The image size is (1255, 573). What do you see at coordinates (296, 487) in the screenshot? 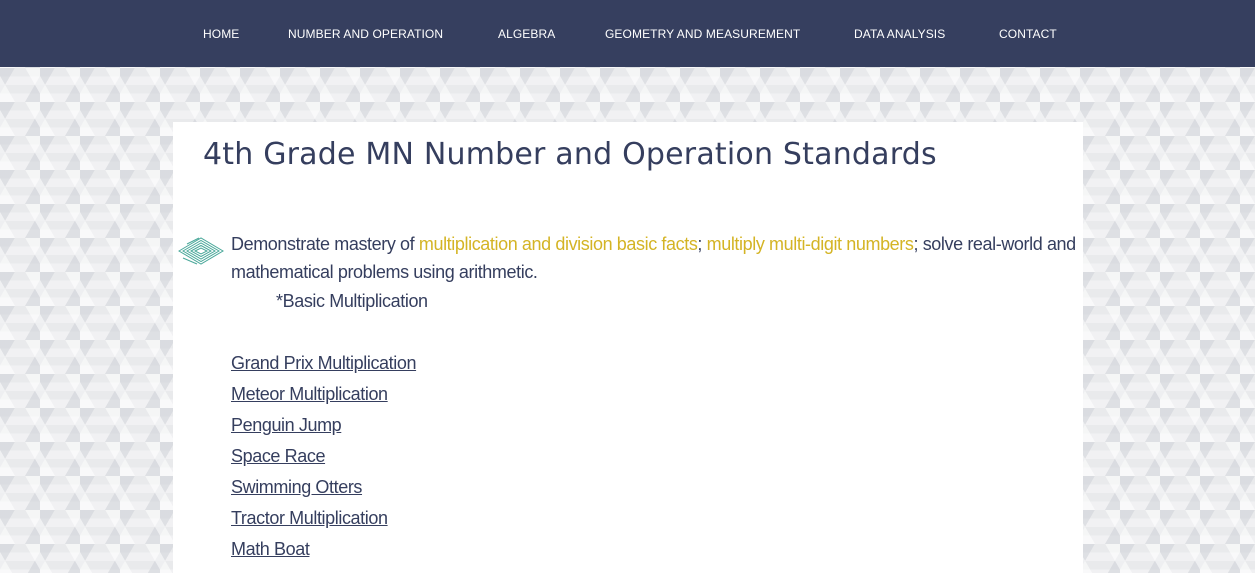
I see `link-swimming-otters: Swimming Otters` at bounding box center [296, 487].